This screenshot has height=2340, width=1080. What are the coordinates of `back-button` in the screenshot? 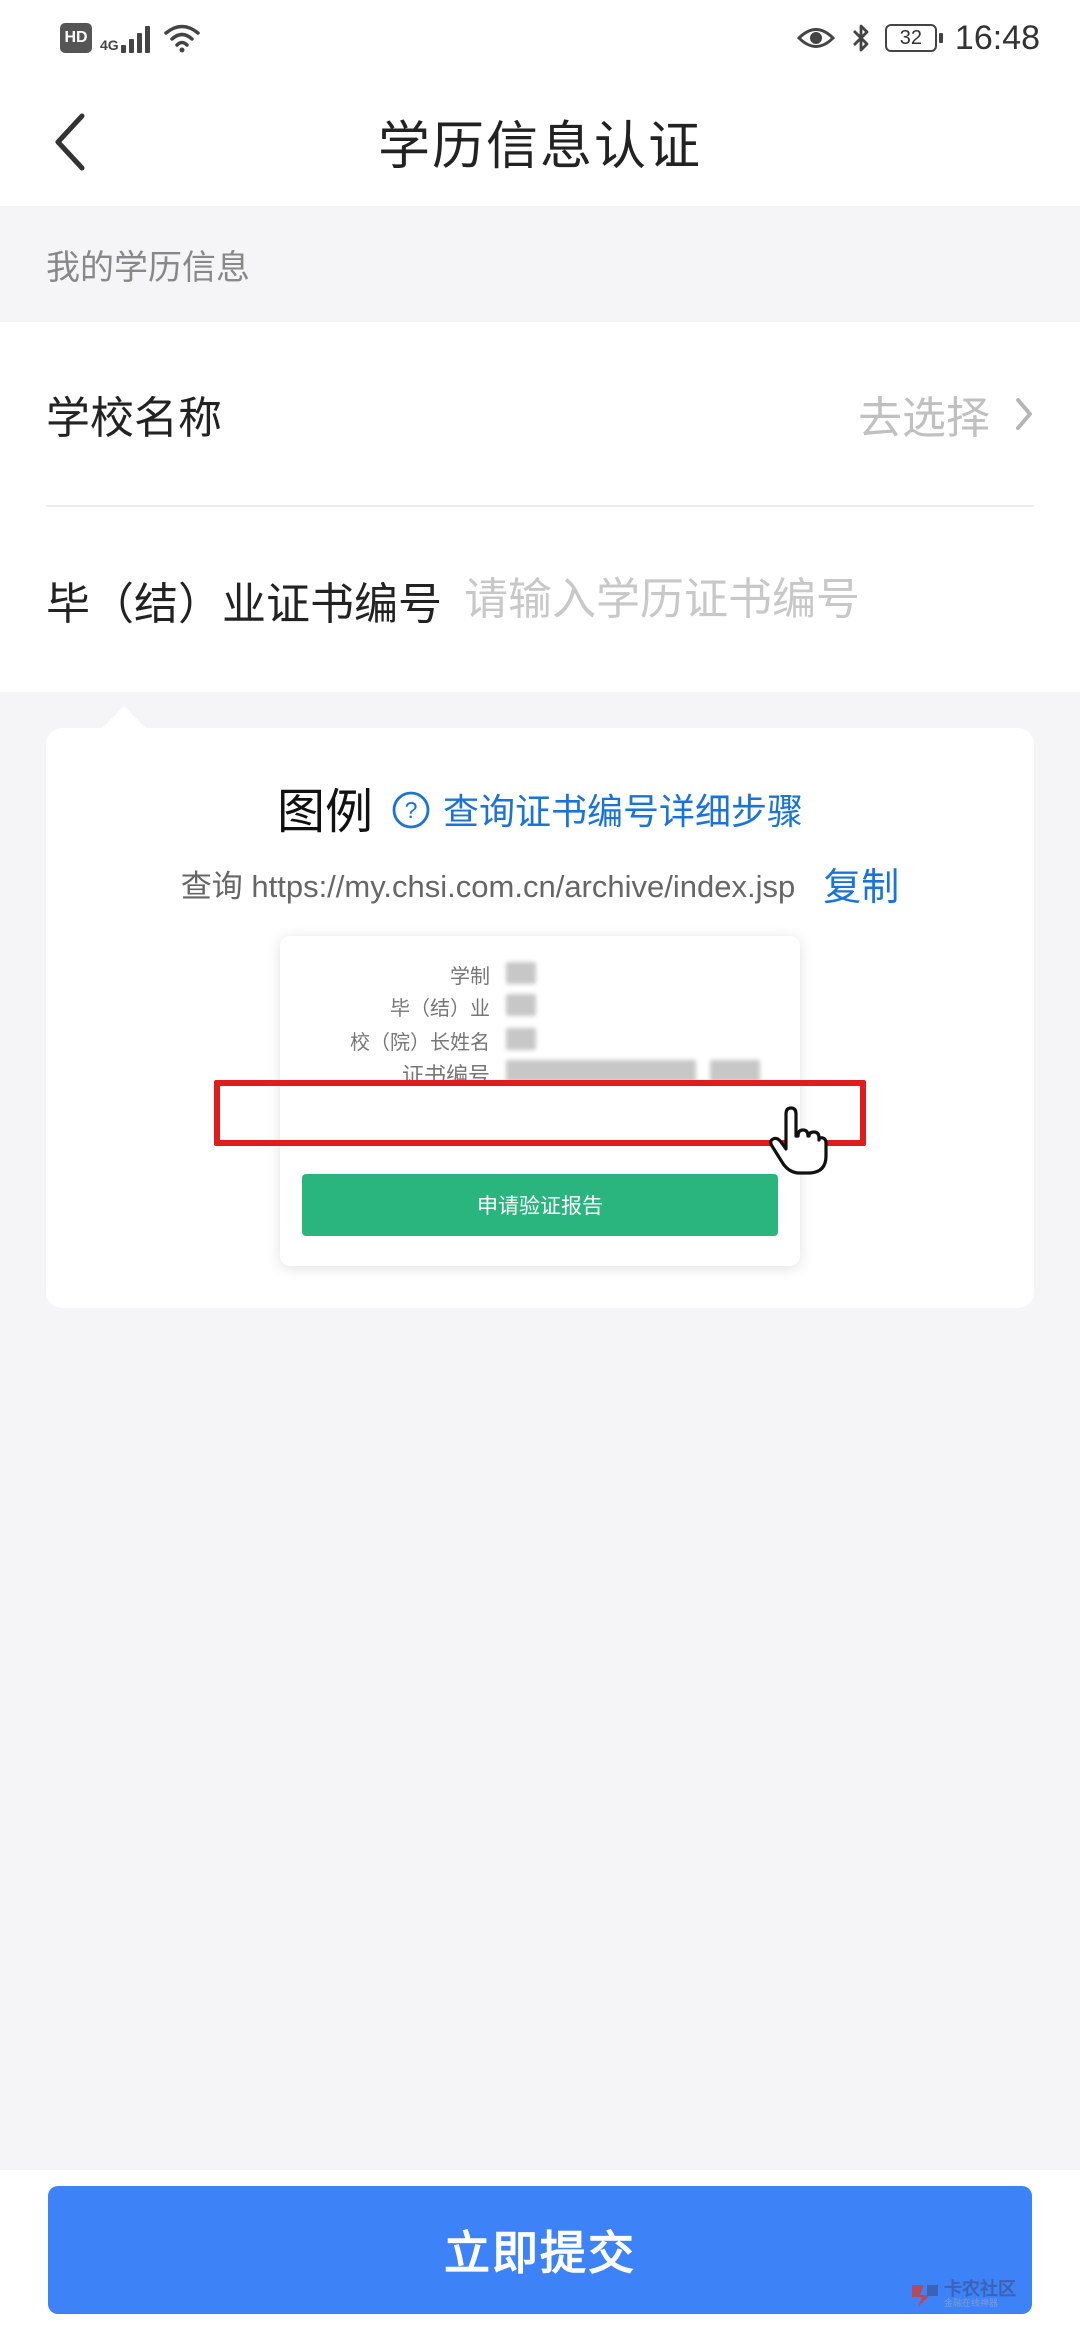 It's located at (70, 142).